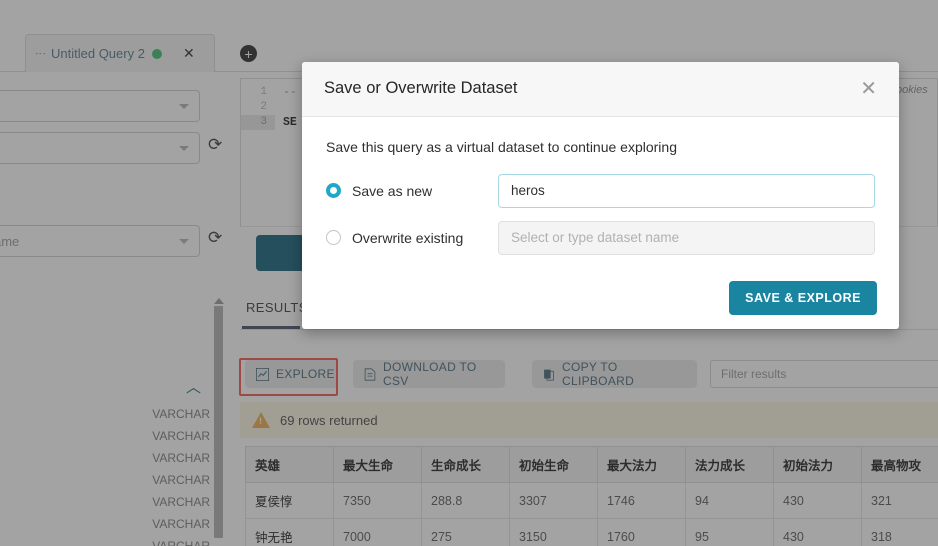  Describe the element at coordinates (392, 190) in the screenshot. I see `save-as-new-label: Save as new` at that location.